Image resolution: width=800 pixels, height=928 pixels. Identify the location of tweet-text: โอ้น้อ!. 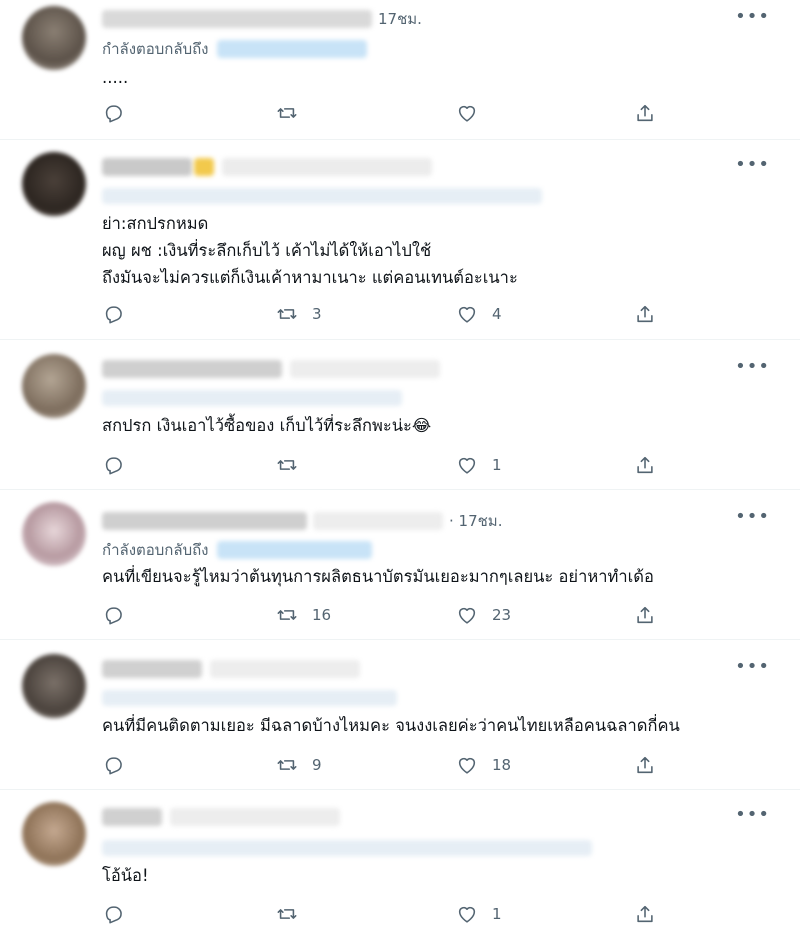
(125, 875).